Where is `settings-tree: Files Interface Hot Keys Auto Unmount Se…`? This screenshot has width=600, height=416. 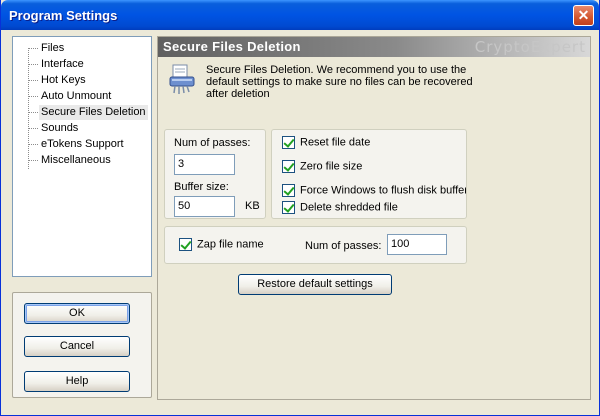
settings-tree: Files Interface Hot Keys Auto Unmount Se… is located at coordinates (82, 156).